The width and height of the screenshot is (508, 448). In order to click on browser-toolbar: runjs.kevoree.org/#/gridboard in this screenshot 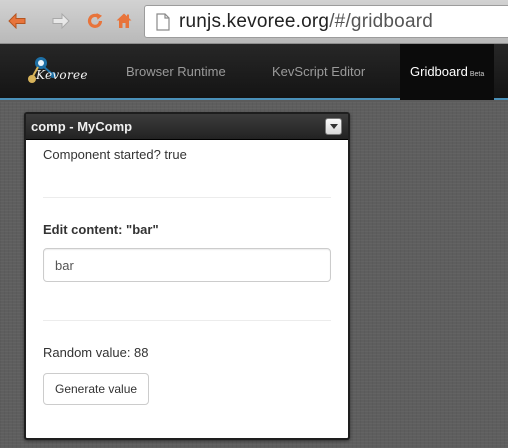, I will do `click(254, 22)`.